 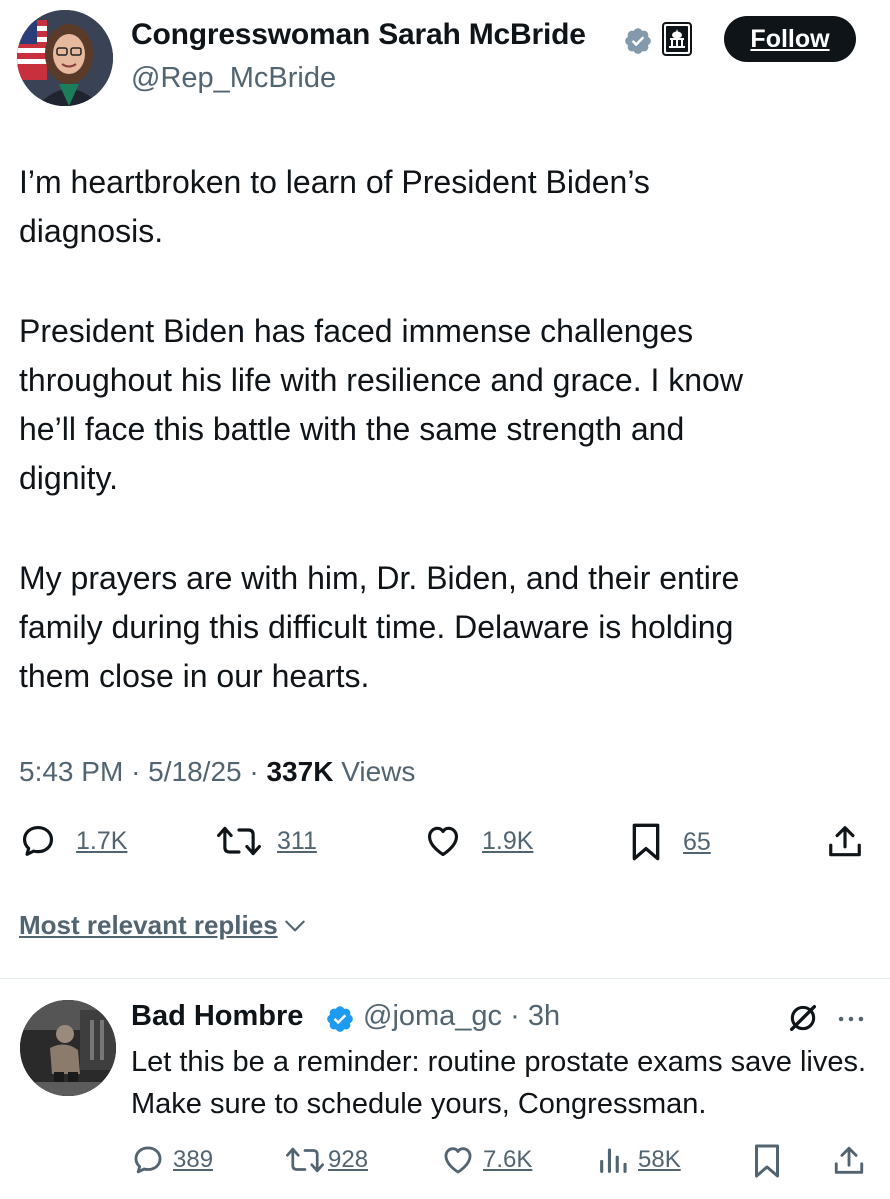 I want to click on views-label: Views, so click(x=378, y=771).